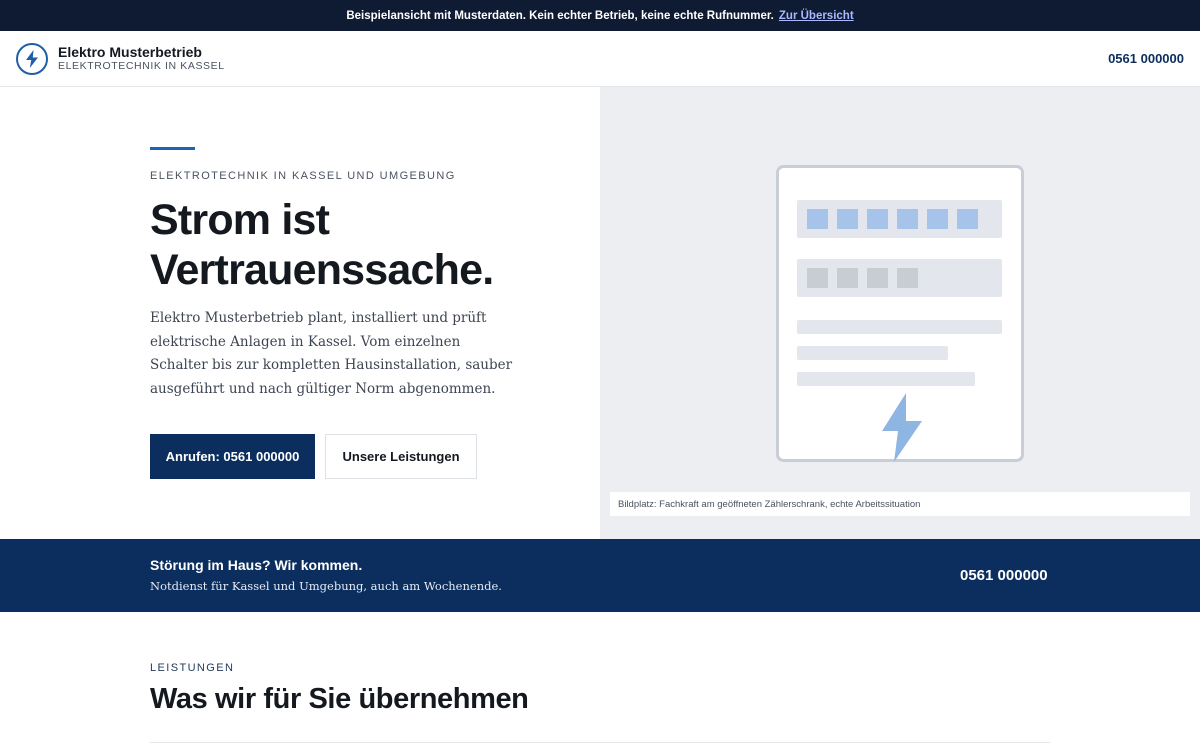 The image size is (1200, 750). What do you see at coordinates (172, 148) in the screenshot?
I see `accent-line` at bounding box center [172, 148].